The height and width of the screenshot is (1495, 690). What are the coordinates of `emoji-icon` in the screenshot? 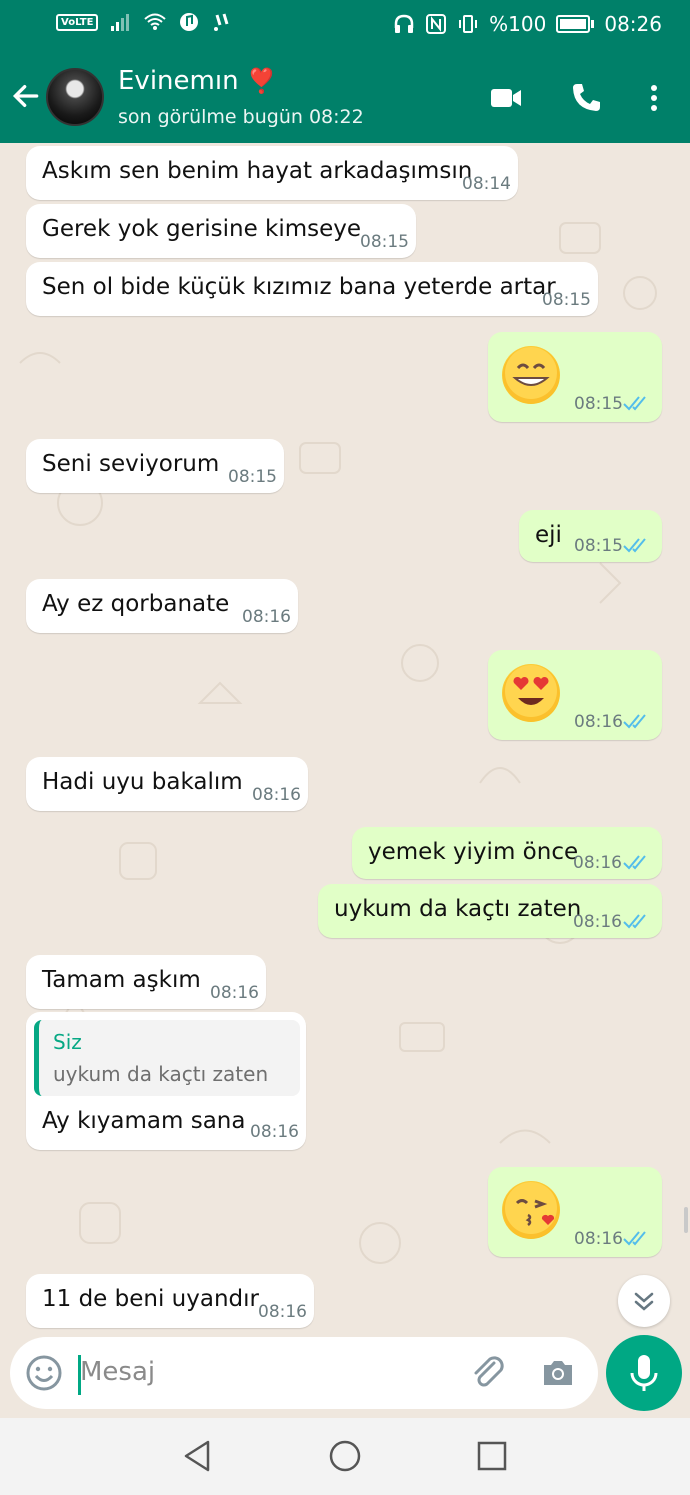 It's located at (44, 1373).